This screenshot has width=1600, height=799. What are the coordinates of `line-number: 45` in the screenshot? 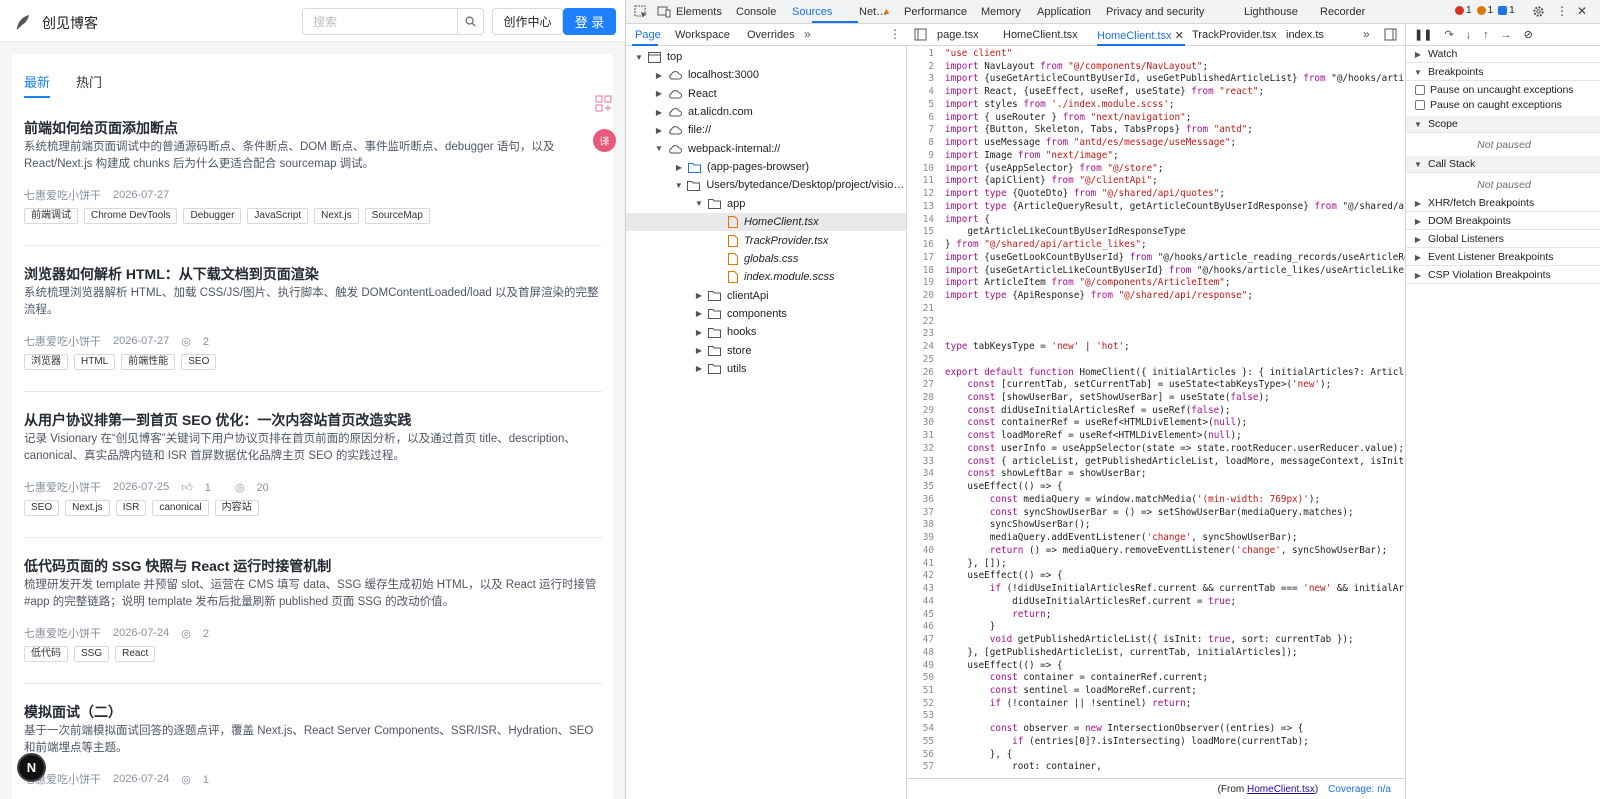 It's located at (926, 615).